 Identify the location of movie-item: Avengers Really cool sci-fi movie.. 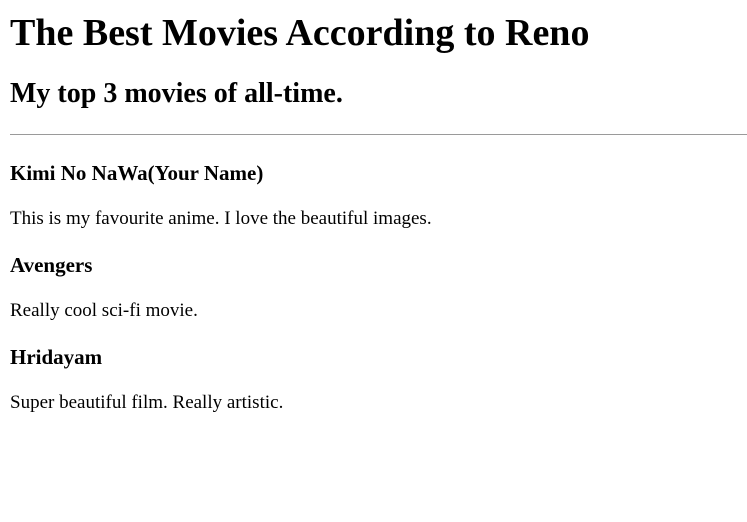
(378, 287).